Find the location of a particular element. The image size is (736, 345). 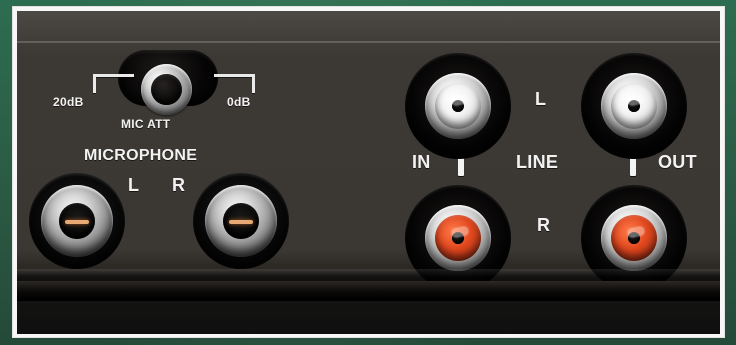

line-in-label: IN is located at coordinates (421, 162).